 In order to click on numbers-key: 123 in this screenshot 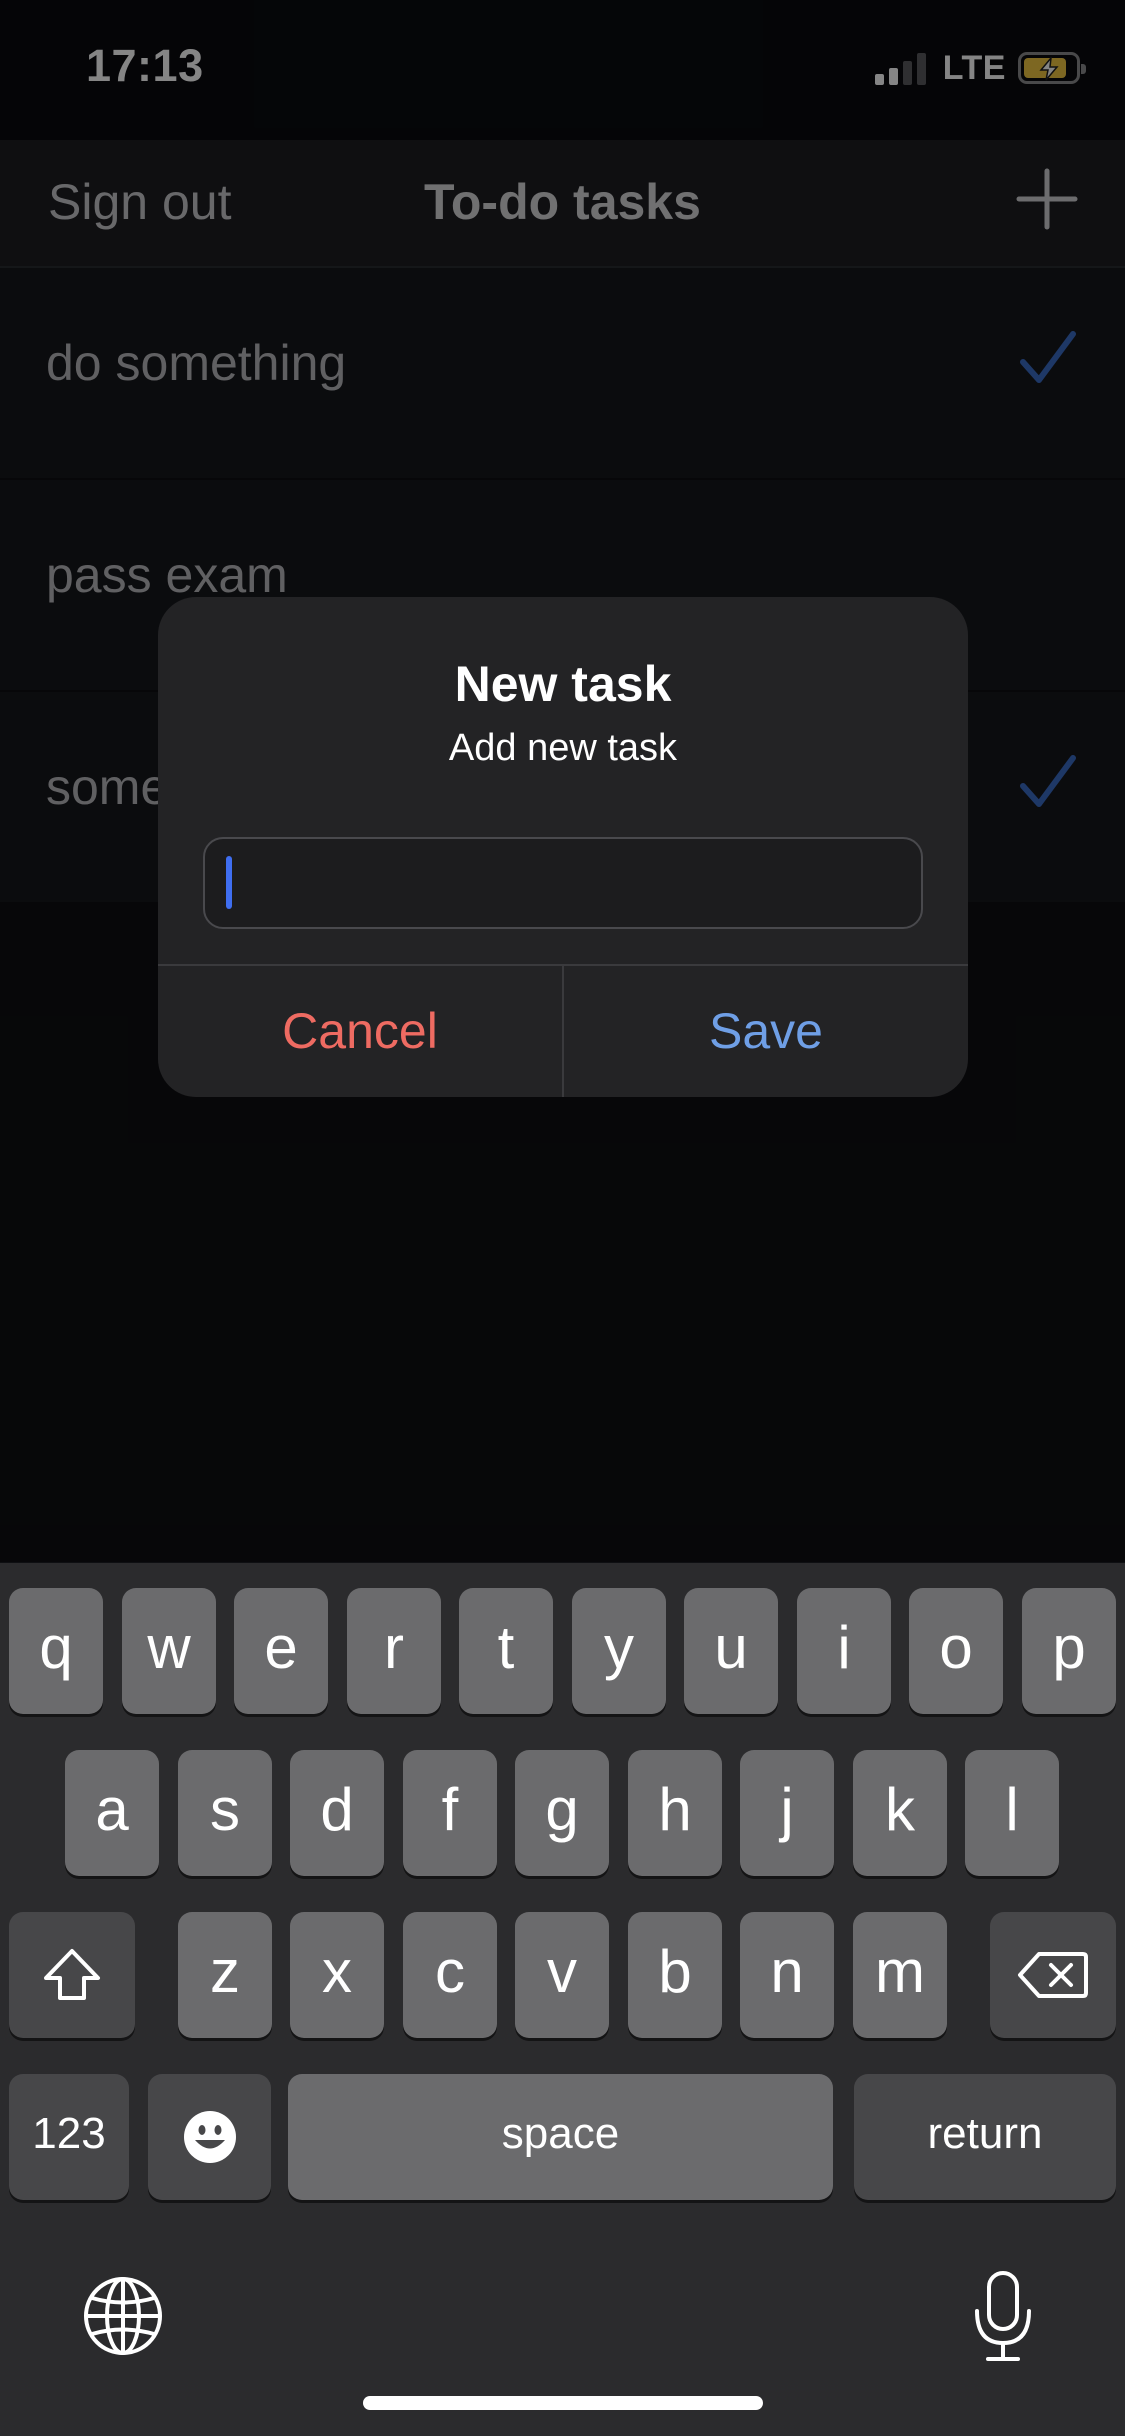, I will do `click(69, 2137)`.